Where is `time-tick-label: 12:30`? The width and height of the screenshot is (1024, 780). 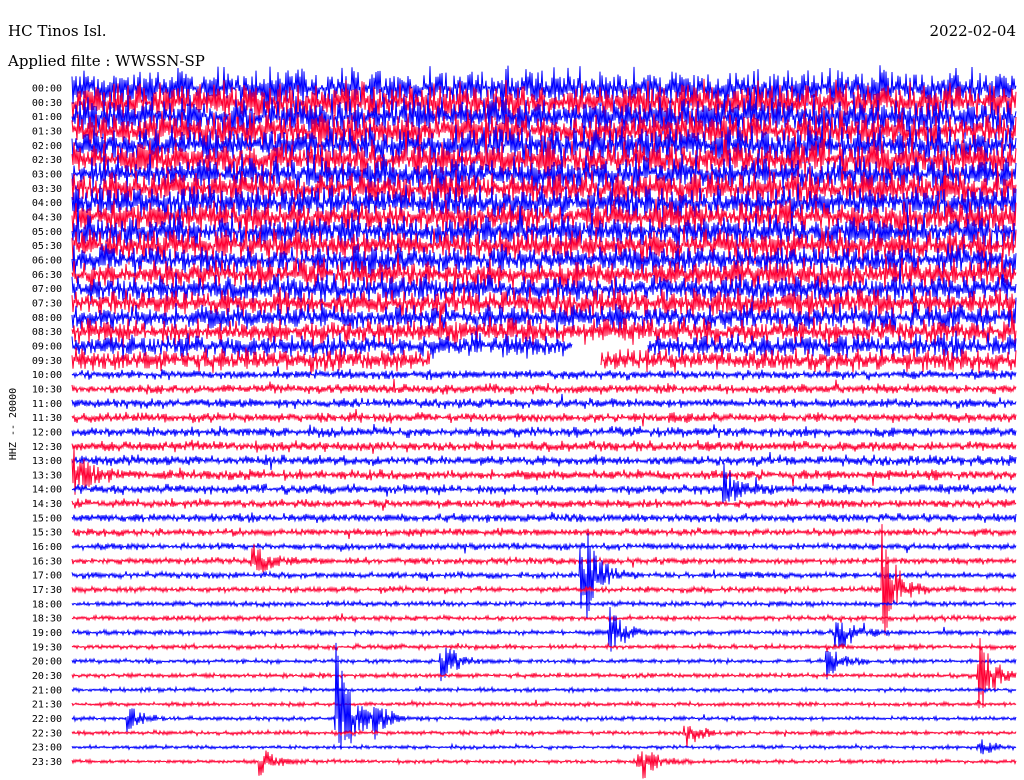 time-tick-label: 12:30 is located at coordinates (47, 447).